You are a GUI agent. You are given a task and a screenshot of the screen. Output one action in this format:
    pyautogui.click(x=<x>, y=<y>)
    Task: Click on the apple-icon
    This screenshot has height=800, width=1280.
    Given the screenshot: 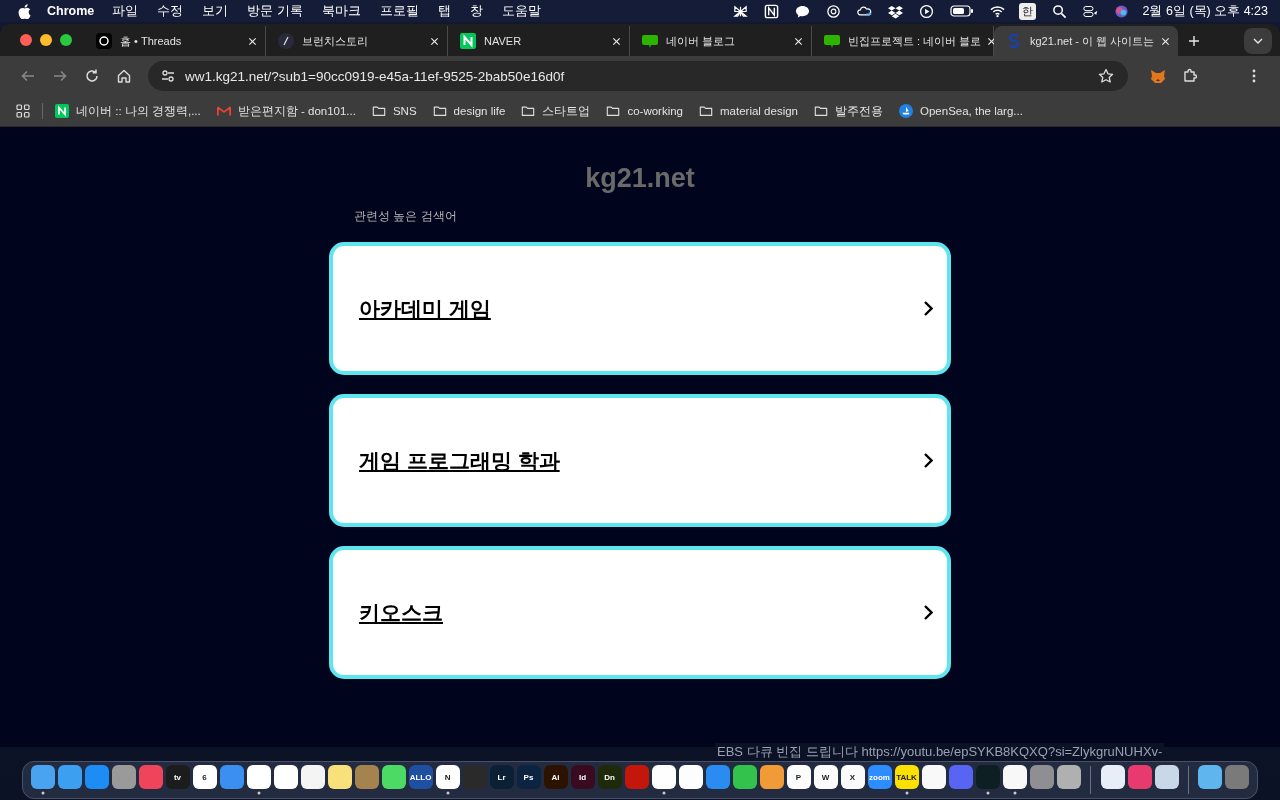 What is the action you would take?
    pyautogui.click(x=24, y=11)
    